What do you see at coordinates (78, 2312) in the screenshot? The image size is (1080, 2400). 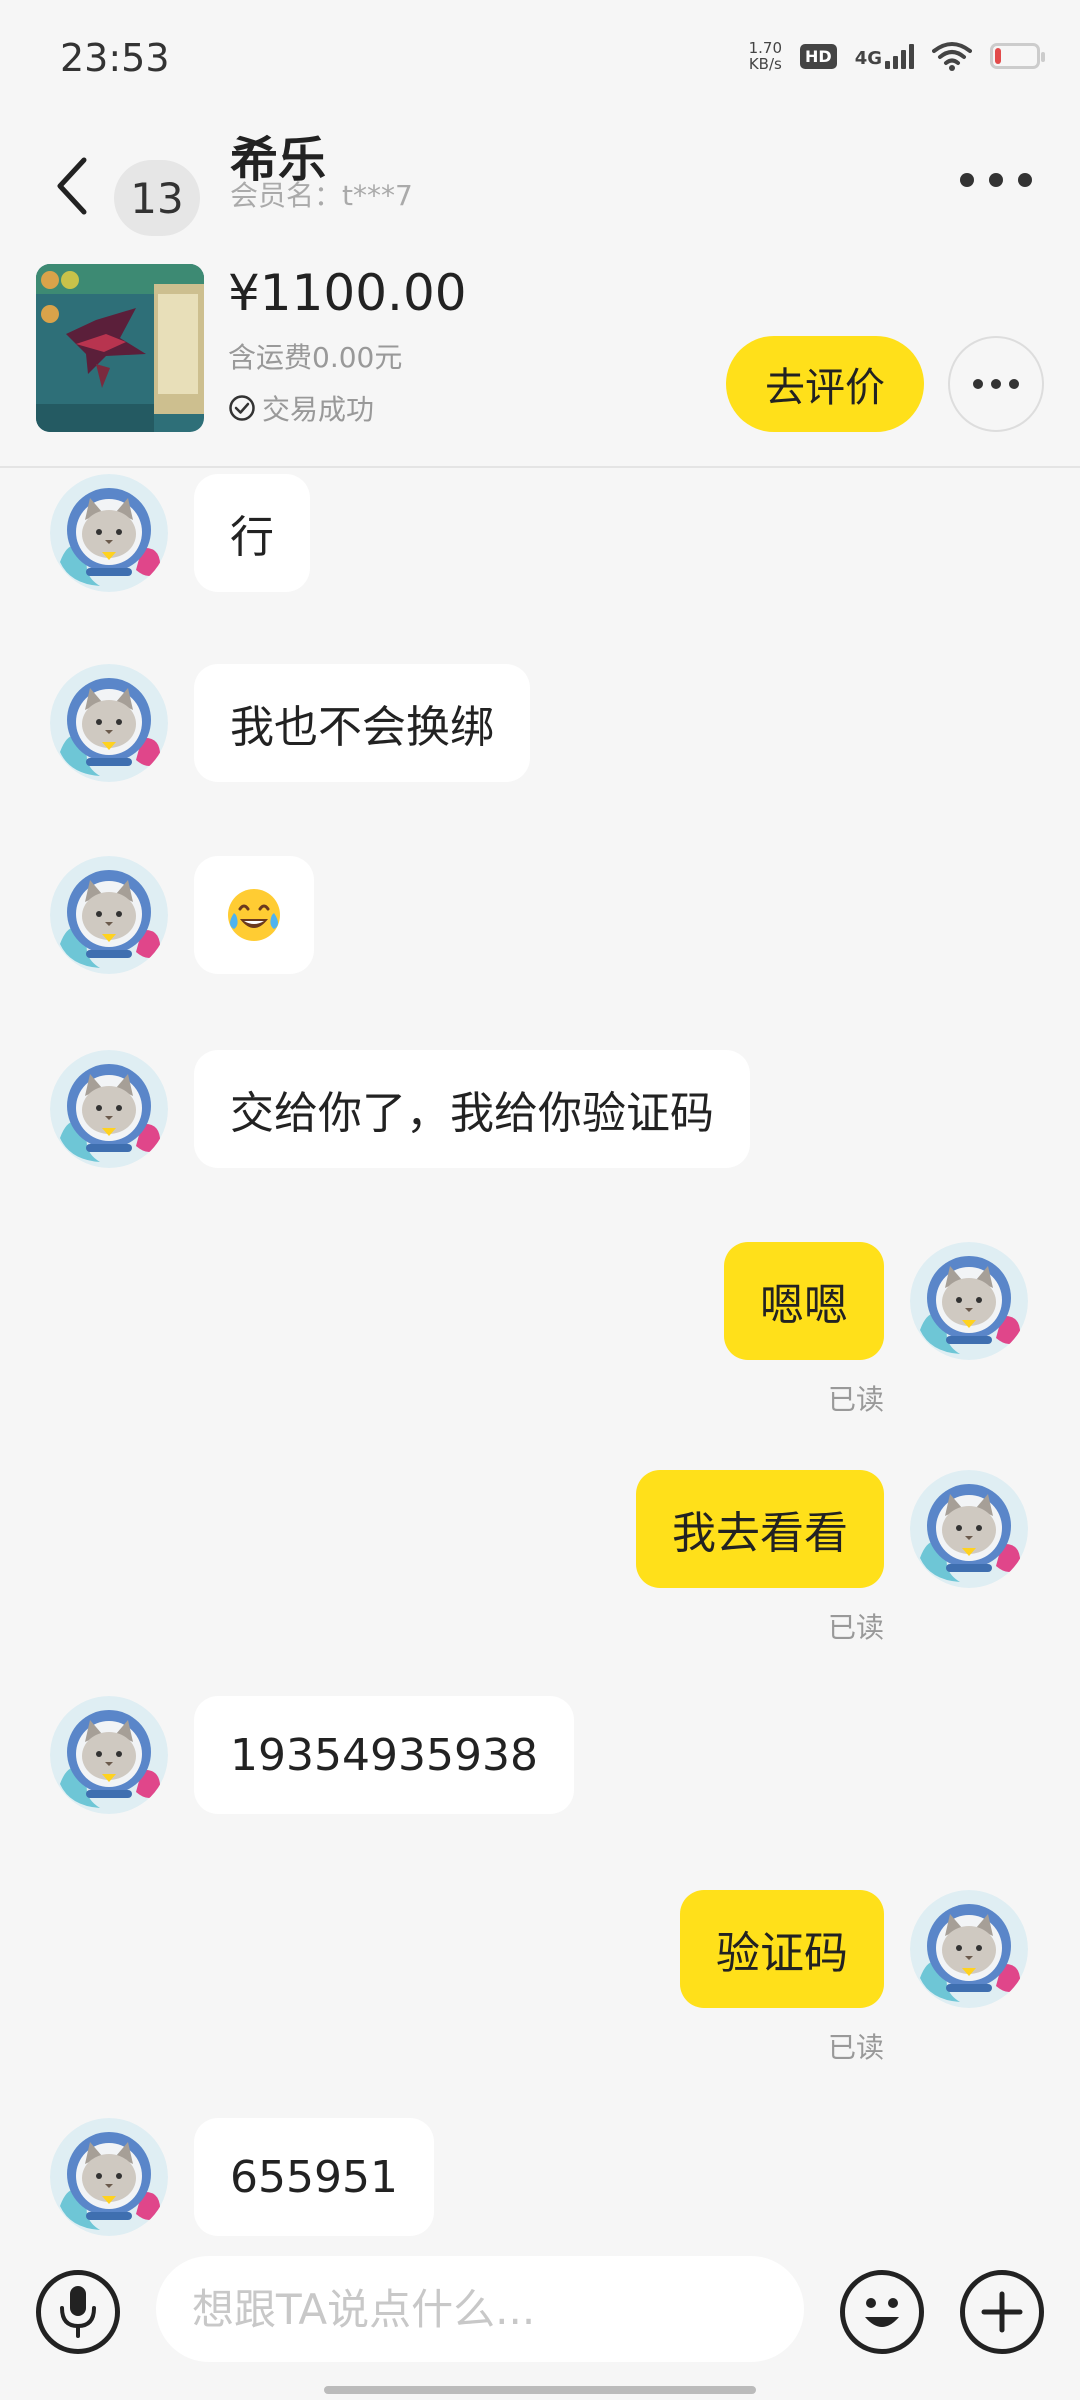 I see `microphone-icon` at bounding box center [78, 2312].